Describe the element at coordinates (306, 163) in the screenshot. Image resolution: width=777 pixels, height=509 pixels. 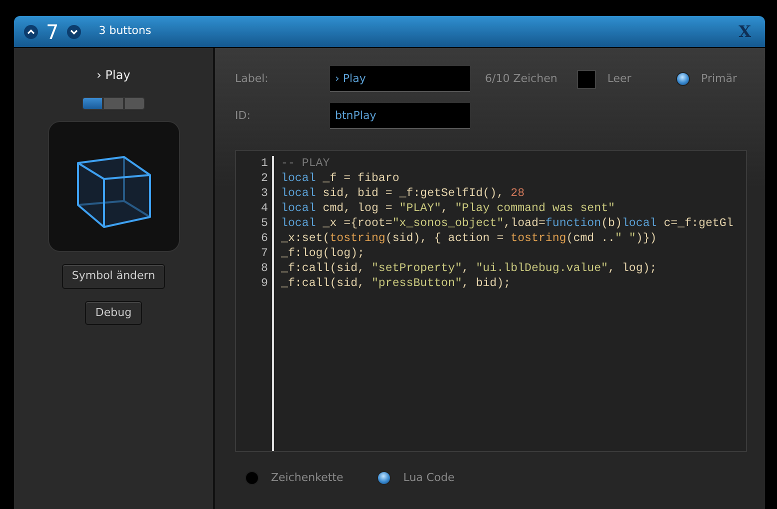
I see `code-line: -- PLAY` at that location.